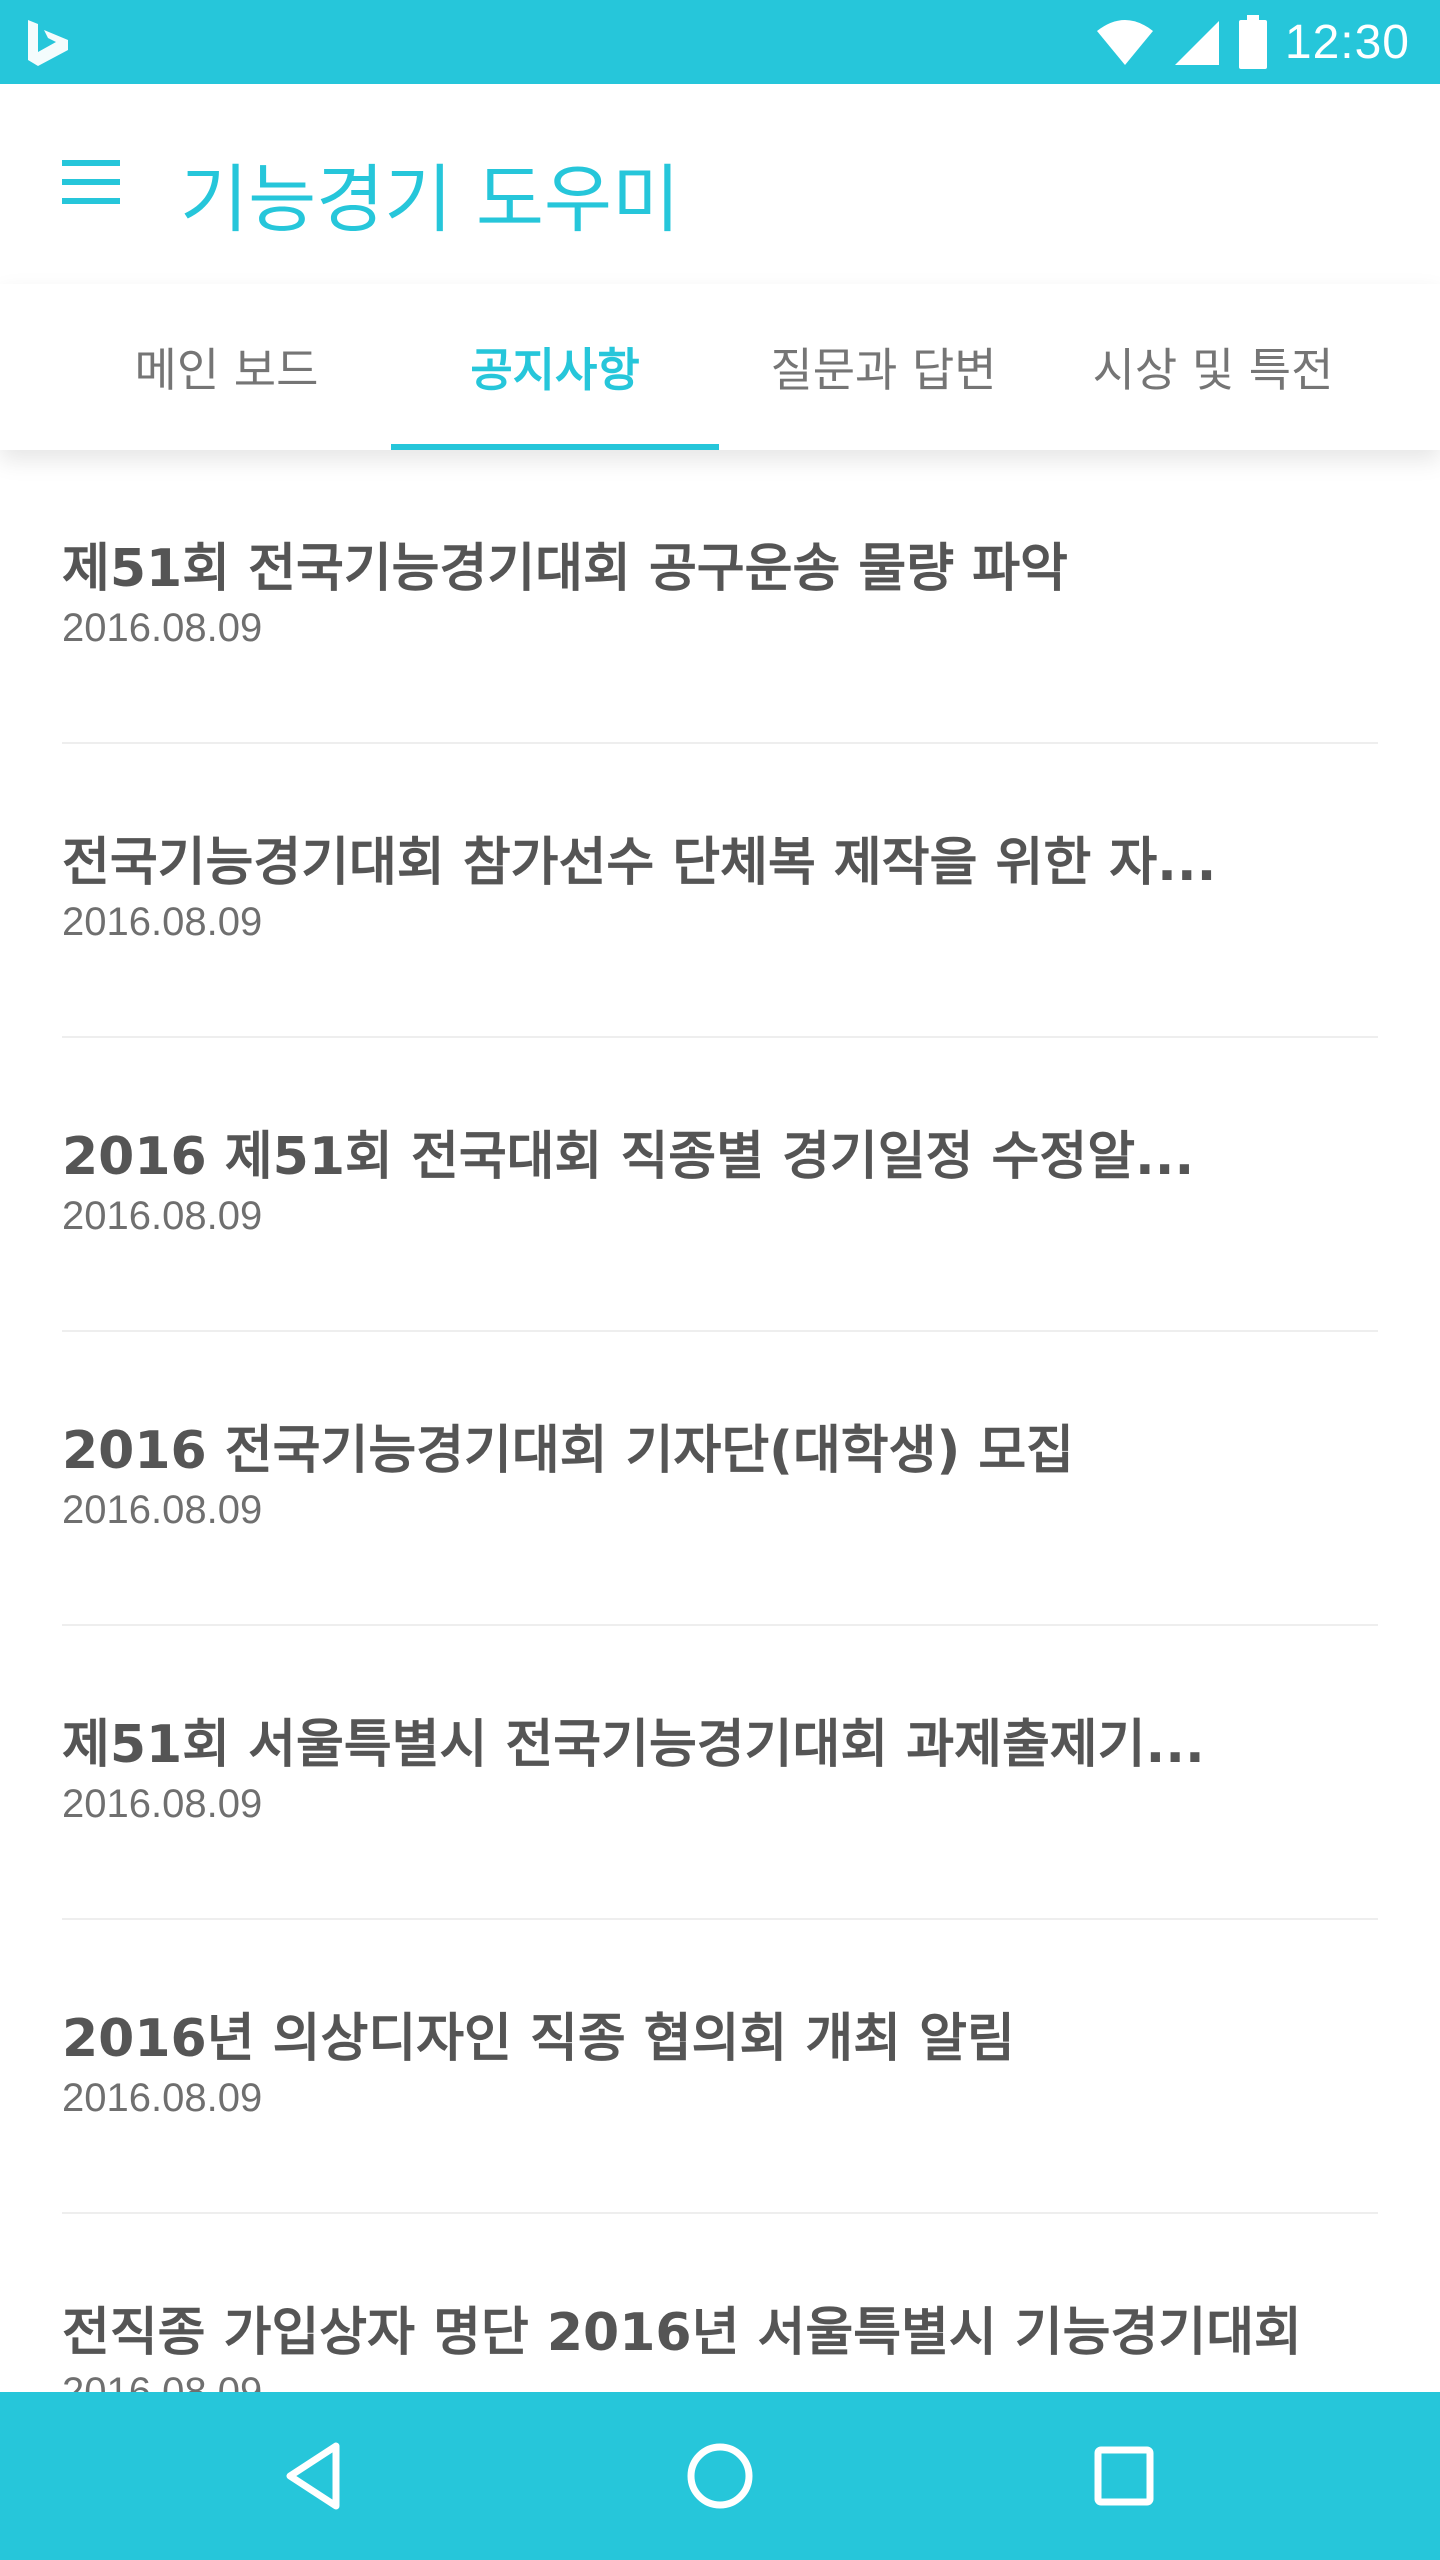 The height and width of the screenshot is (2560, 1440). I want to click on list-item: 제51회 전국기능경기대회 공구운송 물량 파악 2016.08.09, so click(720, 597).